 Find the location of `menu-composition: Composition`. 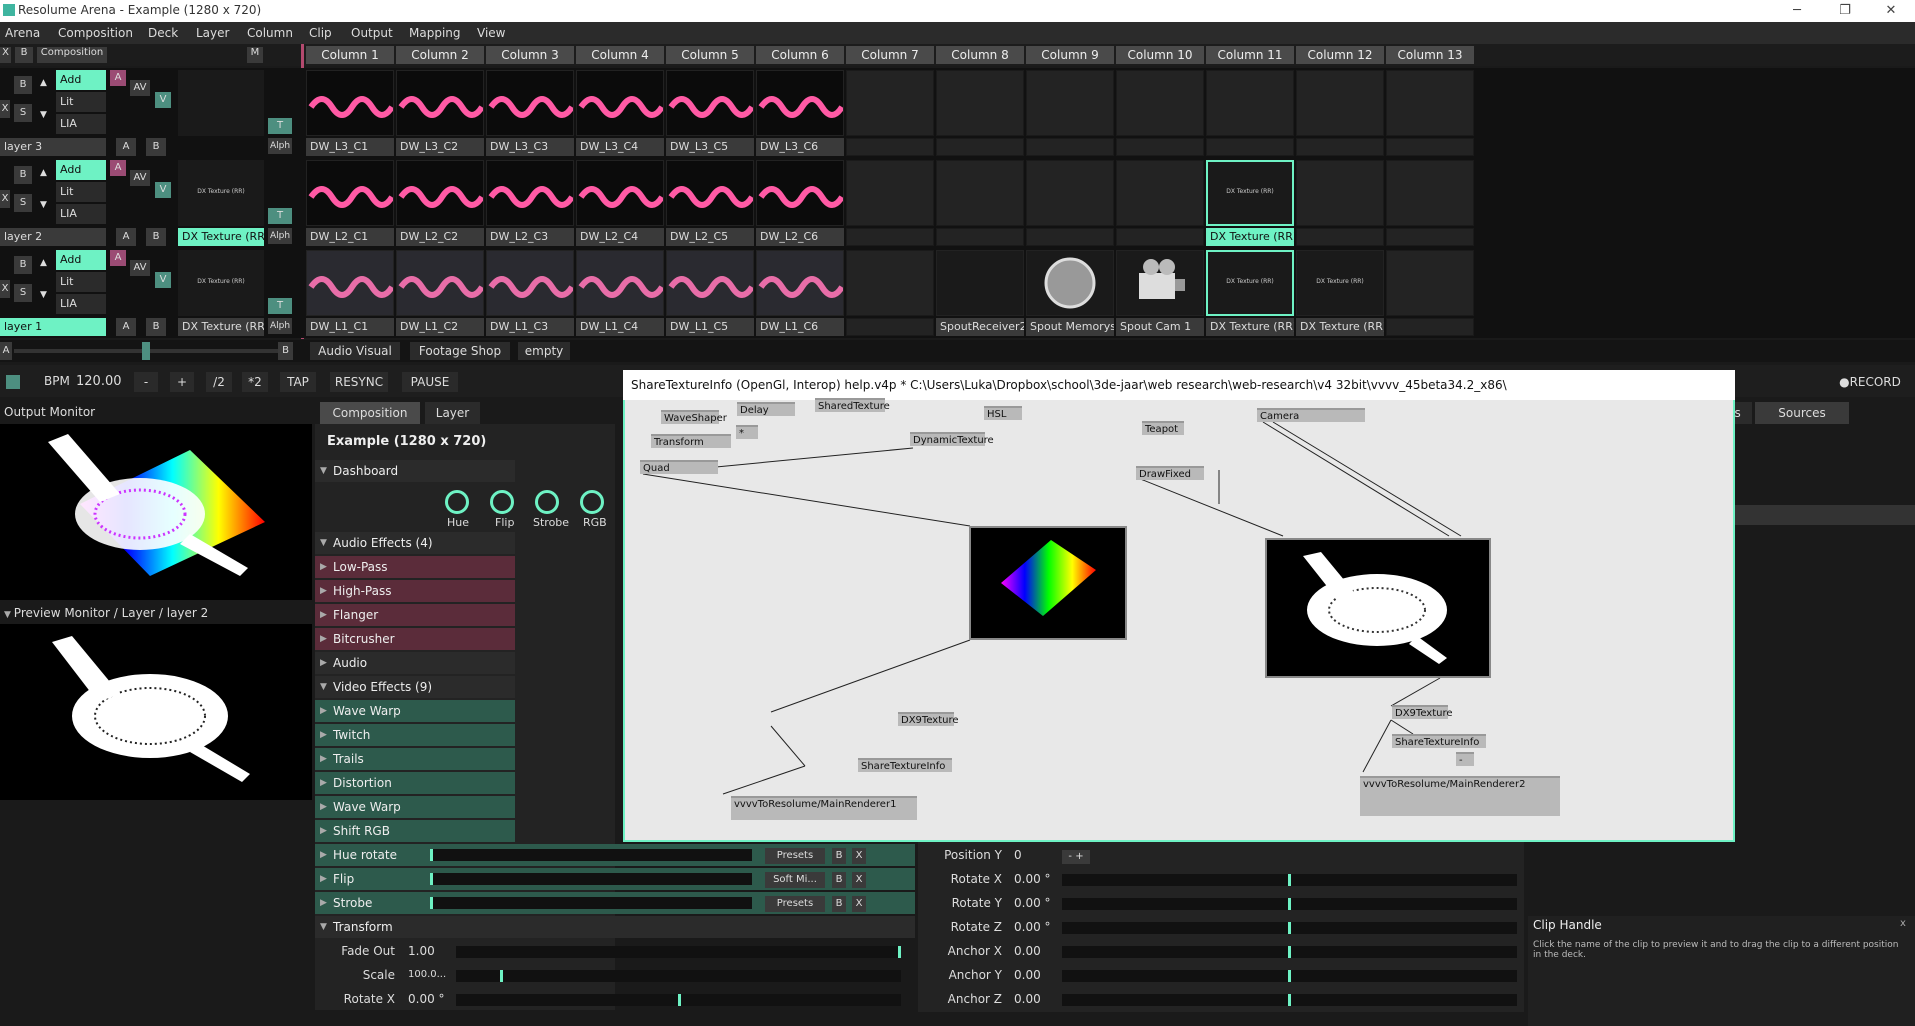

menu-composition: Composition is located at coordinates (95, 33).